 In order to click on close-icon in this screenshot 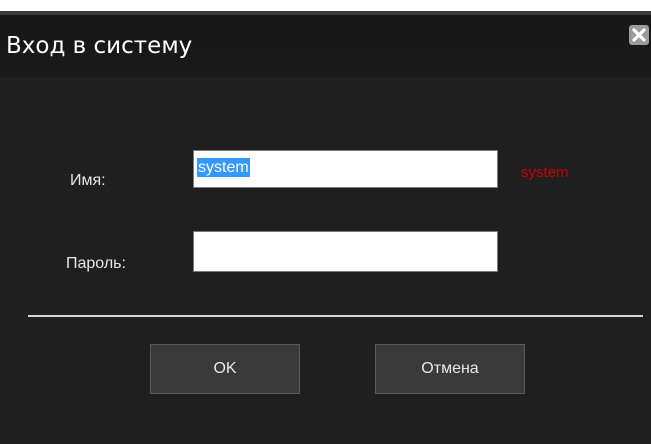, I will do `click(639, 35)`.